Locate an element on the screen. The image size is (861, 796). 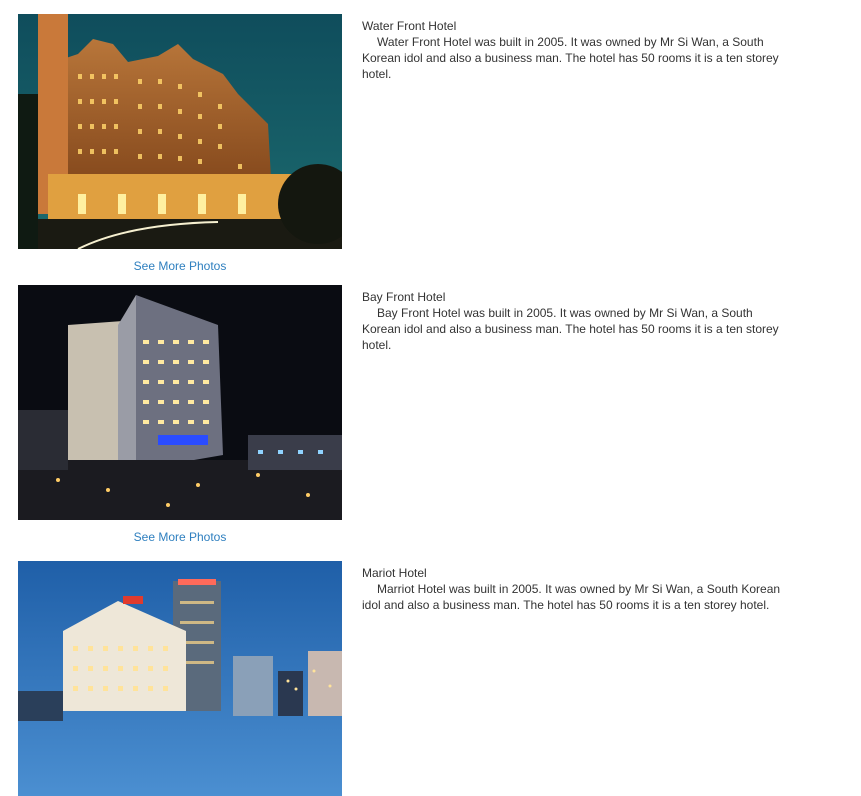
hotel-name: Bay Front Hotel is located at coordinates (404, 297).